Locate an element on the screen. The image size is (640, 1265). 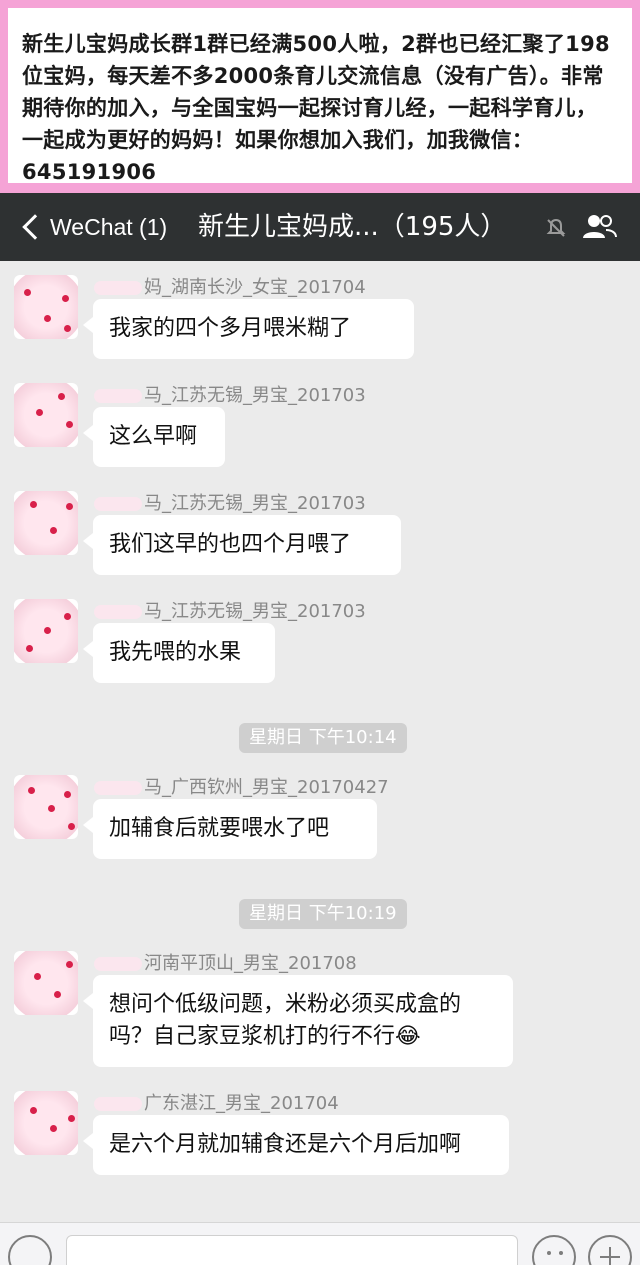
message-bubble: 是六个月就加辅食还是六个月后加啊 is located at coordinates (296, 1145).